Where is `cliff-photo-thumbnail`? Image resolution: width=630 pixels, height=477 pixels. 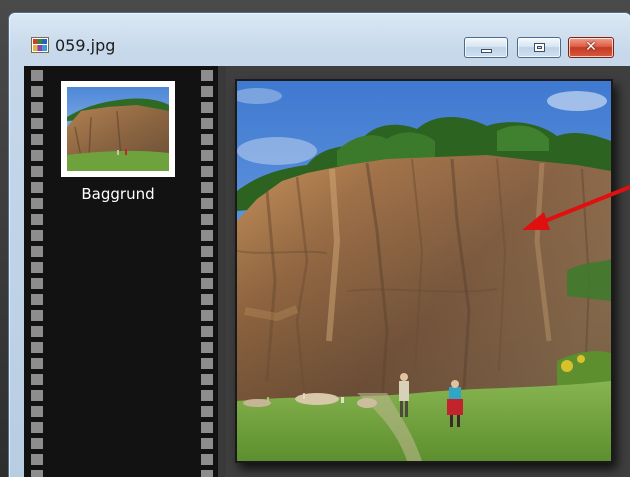 cliff-photo-thumbnail is located at coordinates (118, 129).